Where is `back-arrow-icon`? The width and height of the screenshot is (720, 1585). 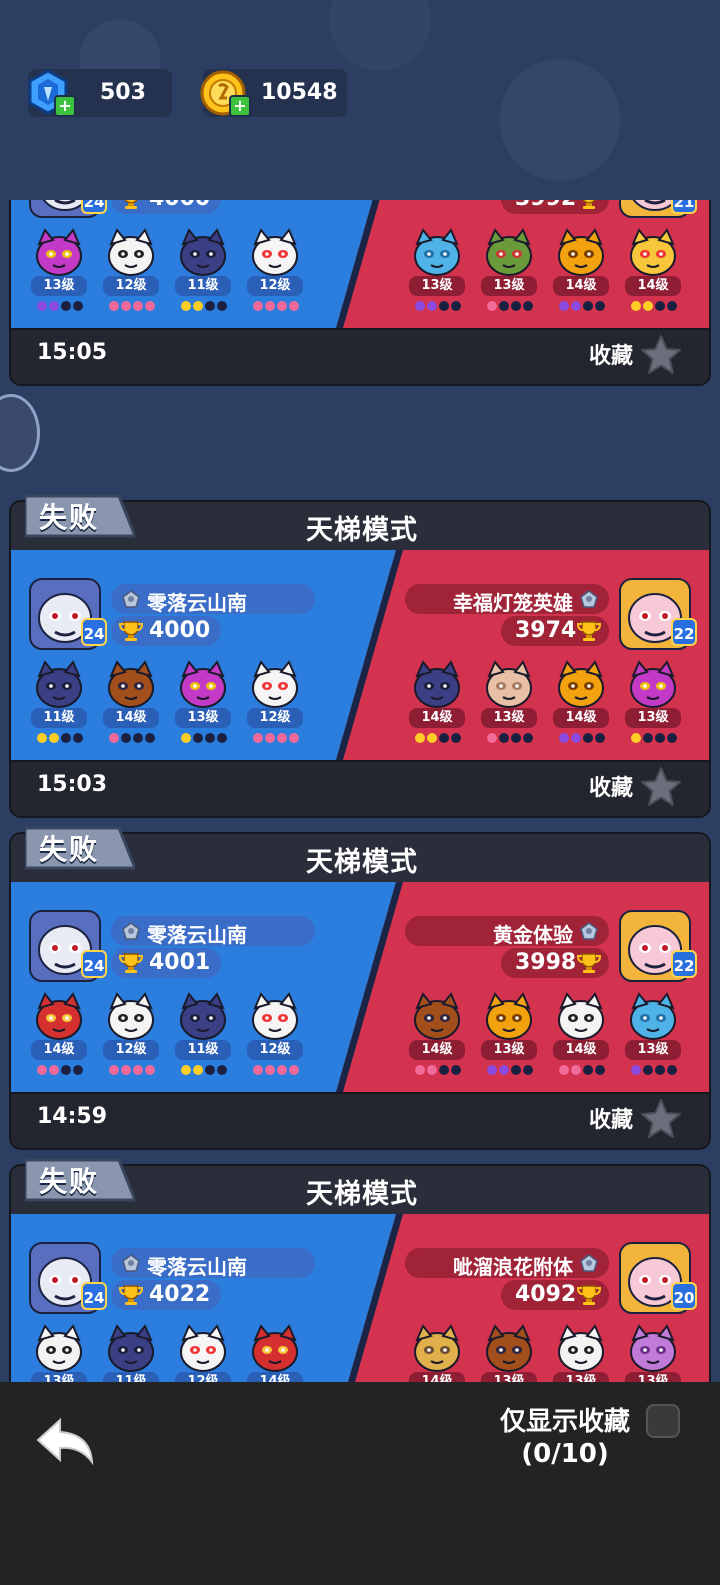
back-arrow-icon is located at coordinates (66, 1442).